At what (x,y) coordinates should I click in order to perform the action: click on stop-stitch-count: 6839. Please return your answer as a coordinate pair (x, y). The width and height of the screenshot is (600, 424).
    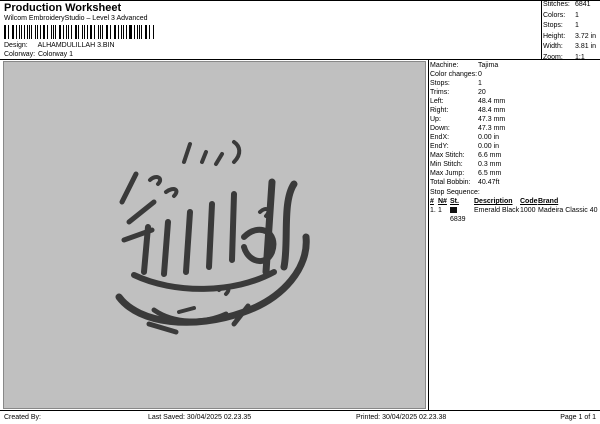
    Looking at the image, I should click on (458, 219).